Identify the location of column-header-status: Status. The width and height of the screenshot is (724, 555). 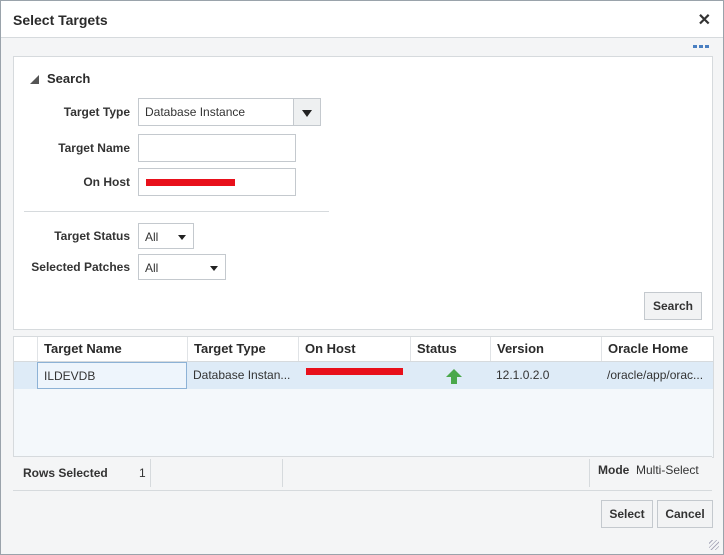
(450, 349).